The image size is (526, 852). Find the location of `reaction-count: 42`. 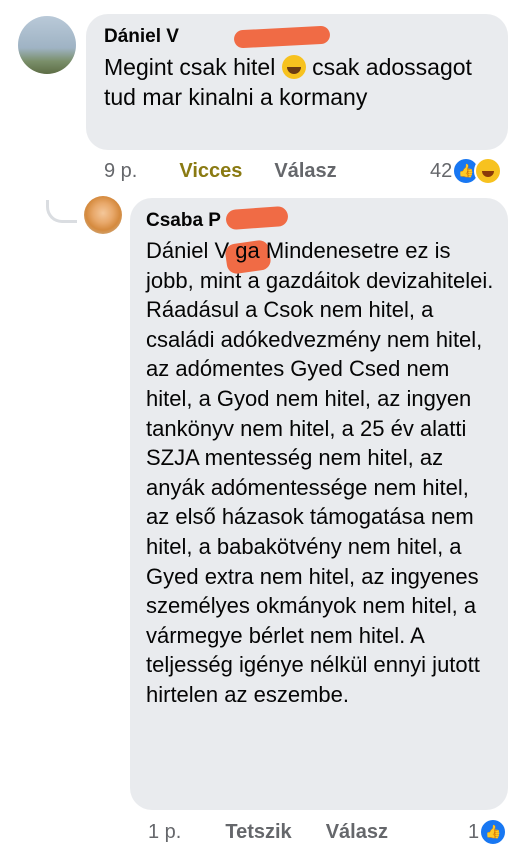

reaction-count: 42 is located at coordinates (441, 170).